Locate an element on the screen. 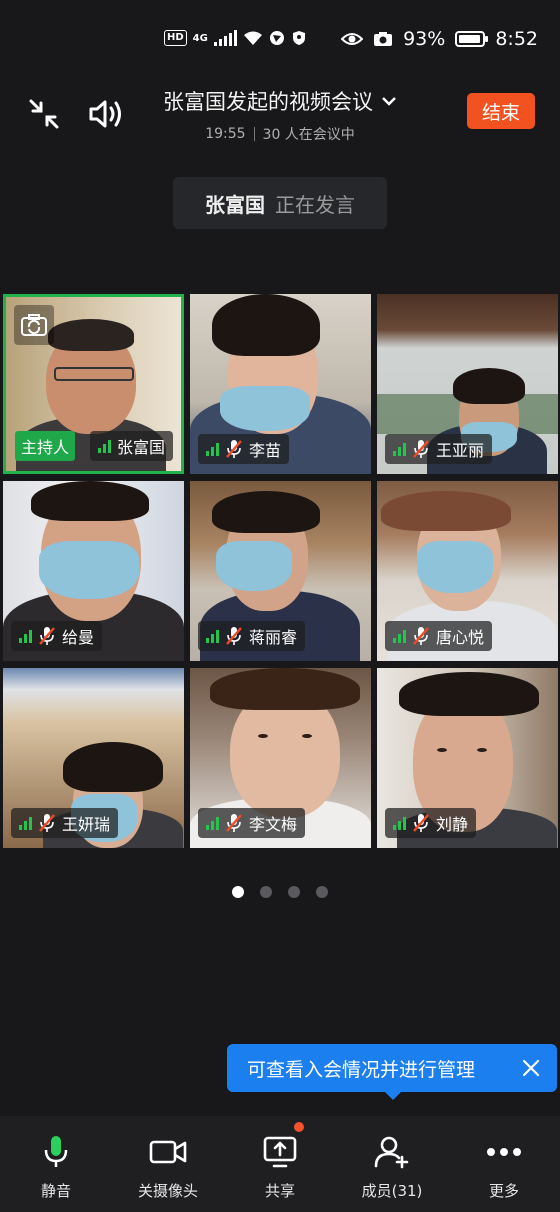 This screenshot has width=560, height=1212. more-label: 更多 is located at coordinates (503, 1191).